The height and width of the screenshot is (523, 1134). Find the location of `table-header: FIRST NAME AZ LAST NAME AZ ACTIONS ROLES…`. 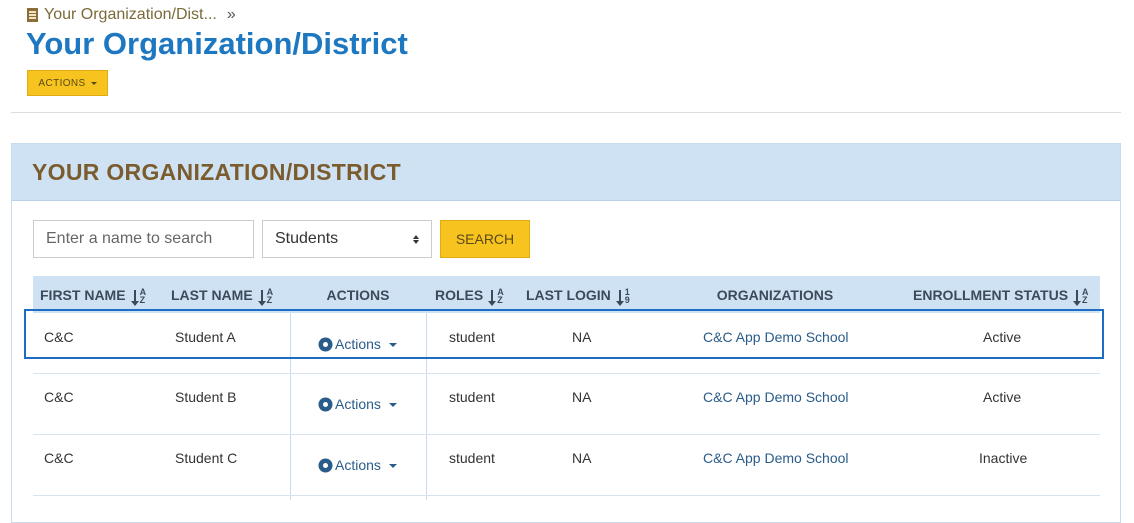

table-header: FIRST NAME AZ LAST NAME AZ ACTIONS ROLES… is located at coordinates (566, 294).